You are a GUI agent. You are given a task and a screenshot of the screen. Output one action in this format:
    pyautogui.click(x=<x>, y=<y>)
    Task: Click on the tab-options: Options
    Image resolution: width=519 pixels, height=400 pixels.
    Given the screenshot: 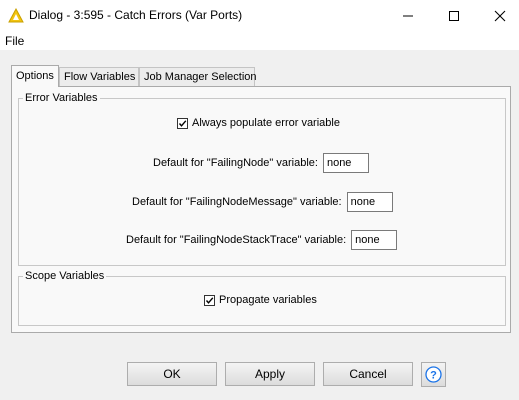 What is the action you would take?
    pyautogui.click(x=35, y=76)
    